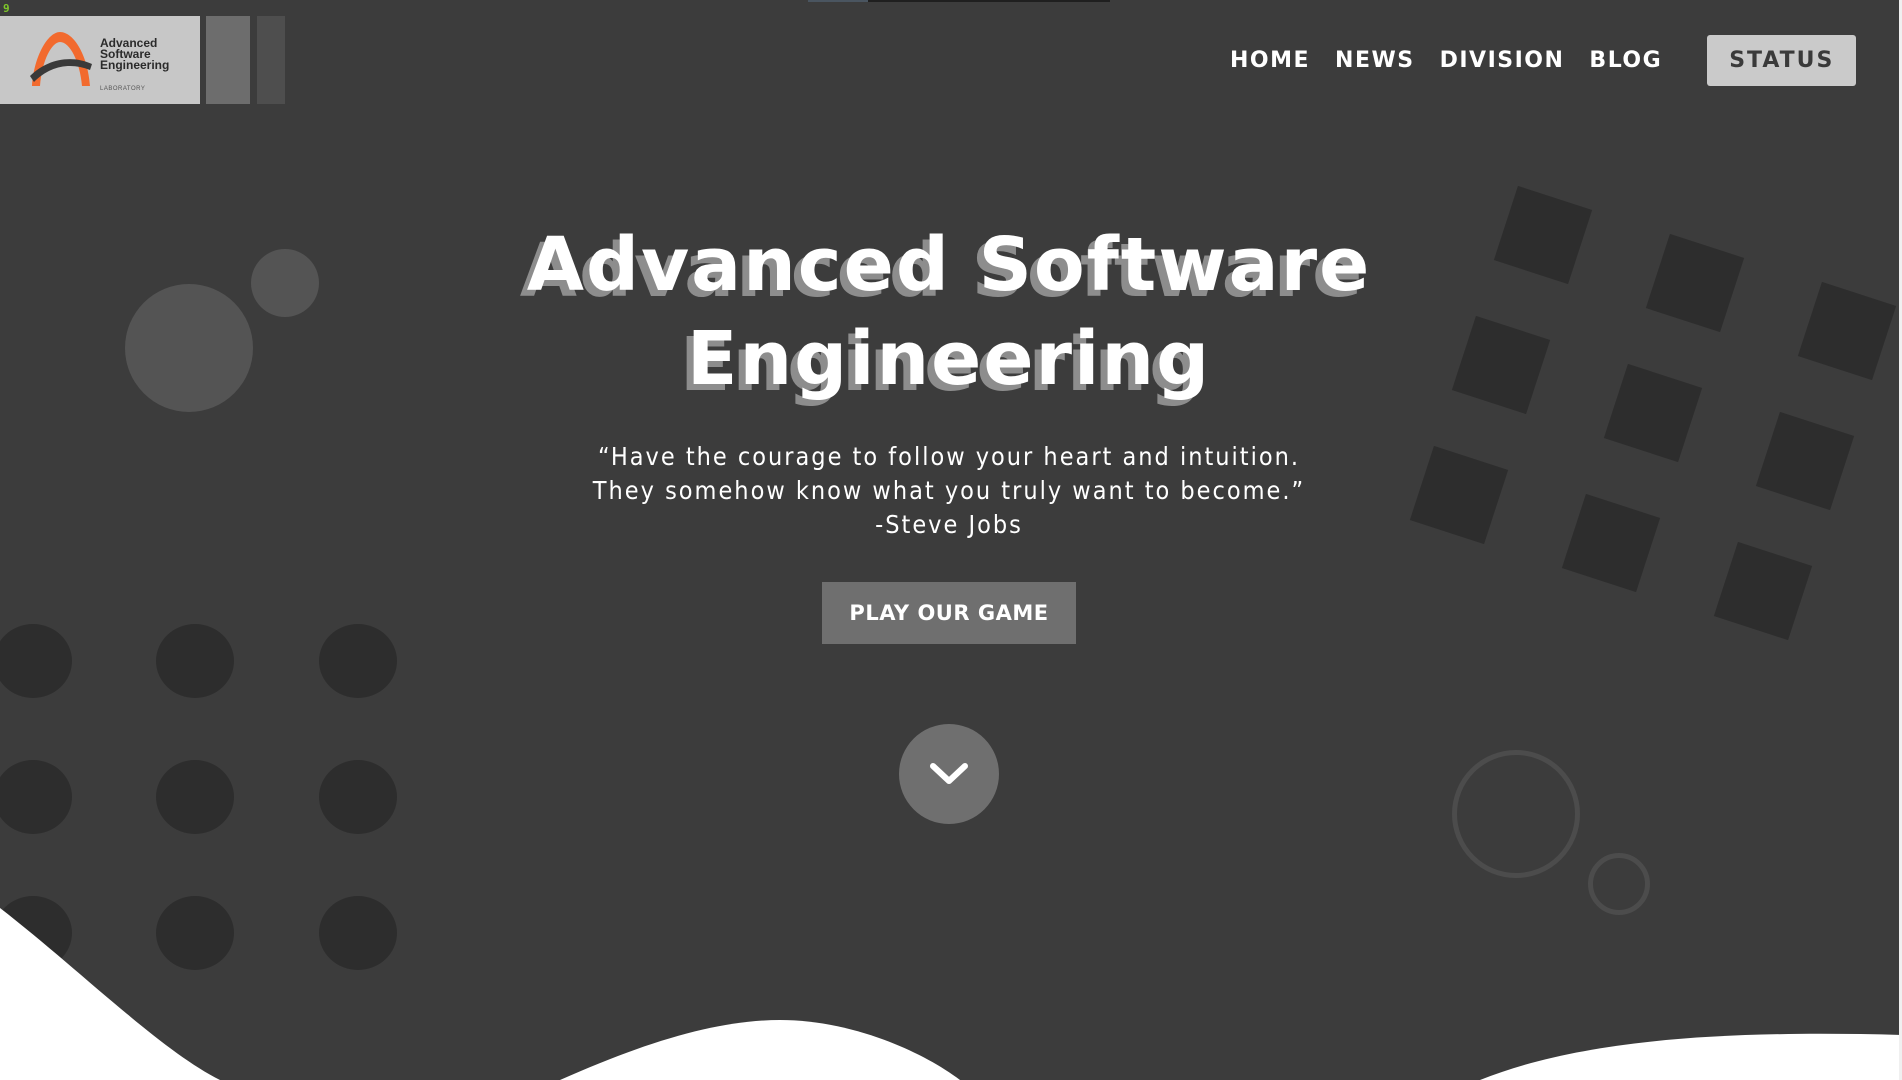 The image size is (1902, 1080). Describe the element at coordinates (135, 54) in the screenshot. I see `logo-wordmark: Advanced Software Engineering` at that location.